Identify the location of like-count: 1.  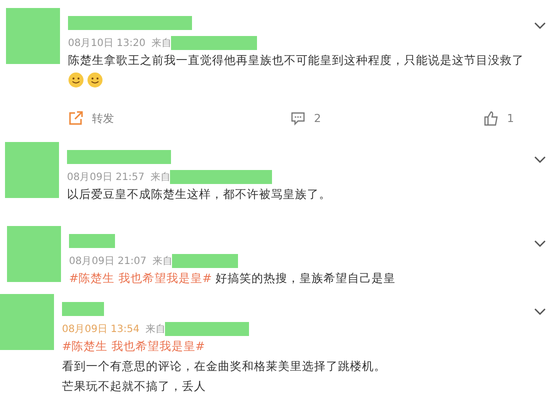
(510, 118).